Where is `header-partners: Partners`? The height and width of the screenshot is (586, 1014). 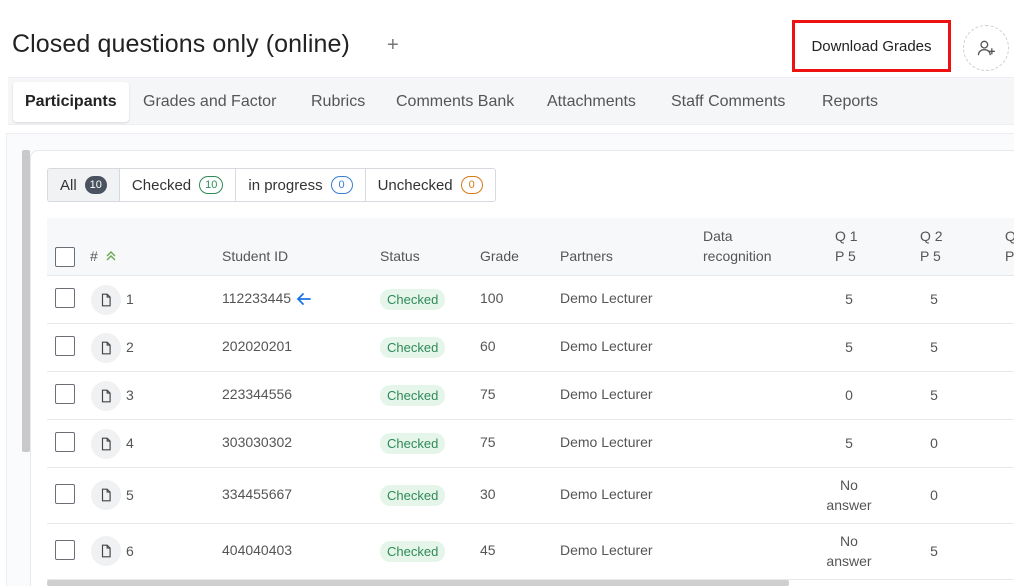
header-partners: Partners is located at coordinates (586, 256).